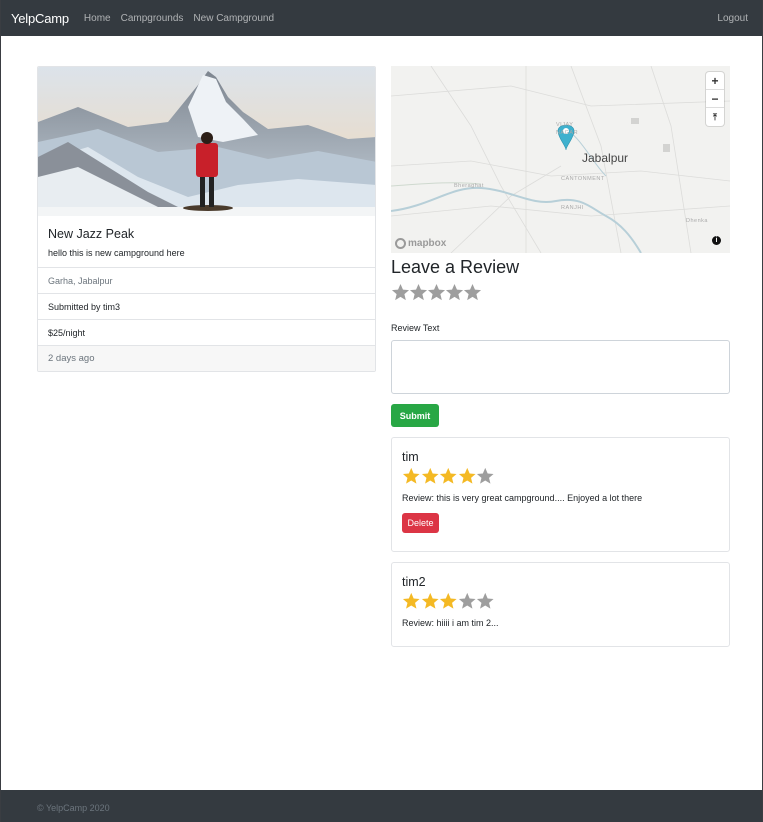  I want to click on map-label-vijay: VIJAY, so click(565, 125).